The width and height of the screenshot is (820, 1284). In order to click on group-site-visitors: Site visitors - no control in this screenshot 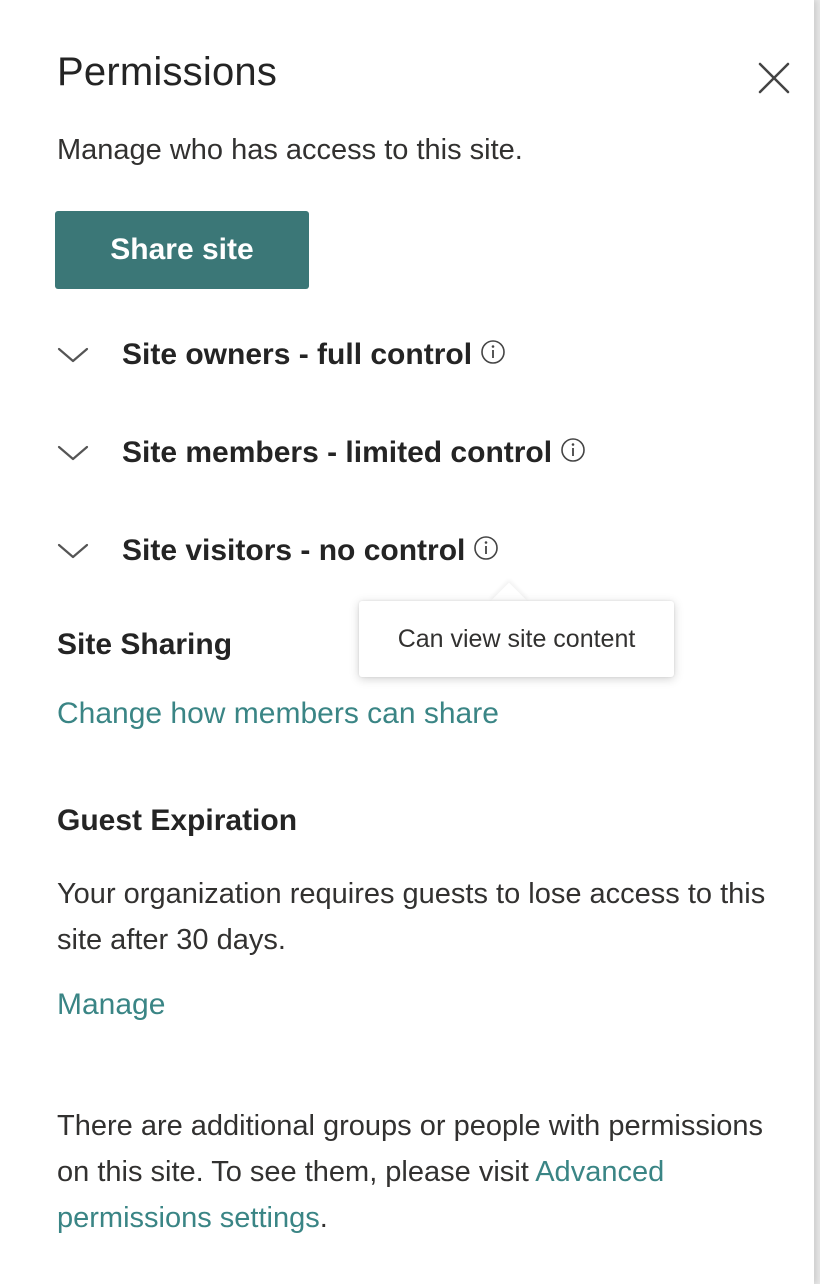, I will do `click(277, 551)`.